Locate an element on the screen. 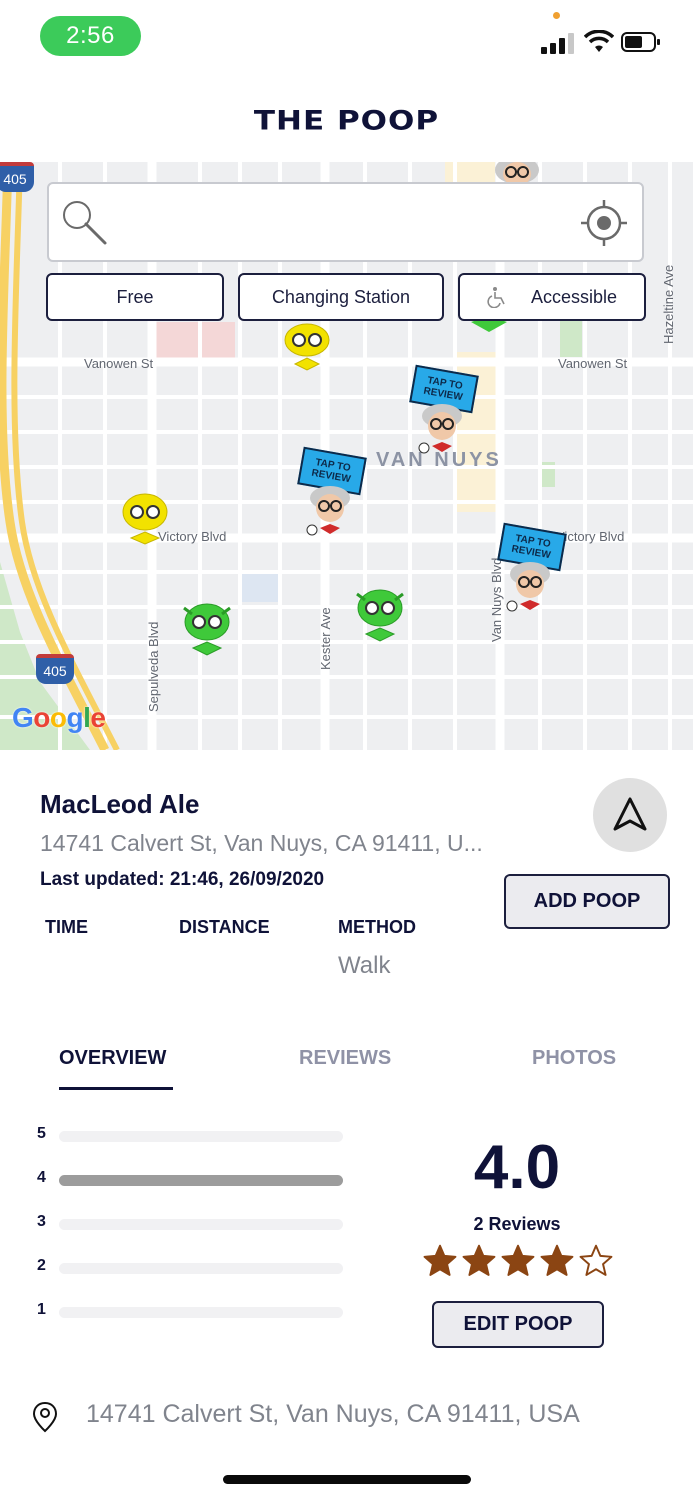  add-poop-button: ADD POOP is located at coordinates (587, 901).